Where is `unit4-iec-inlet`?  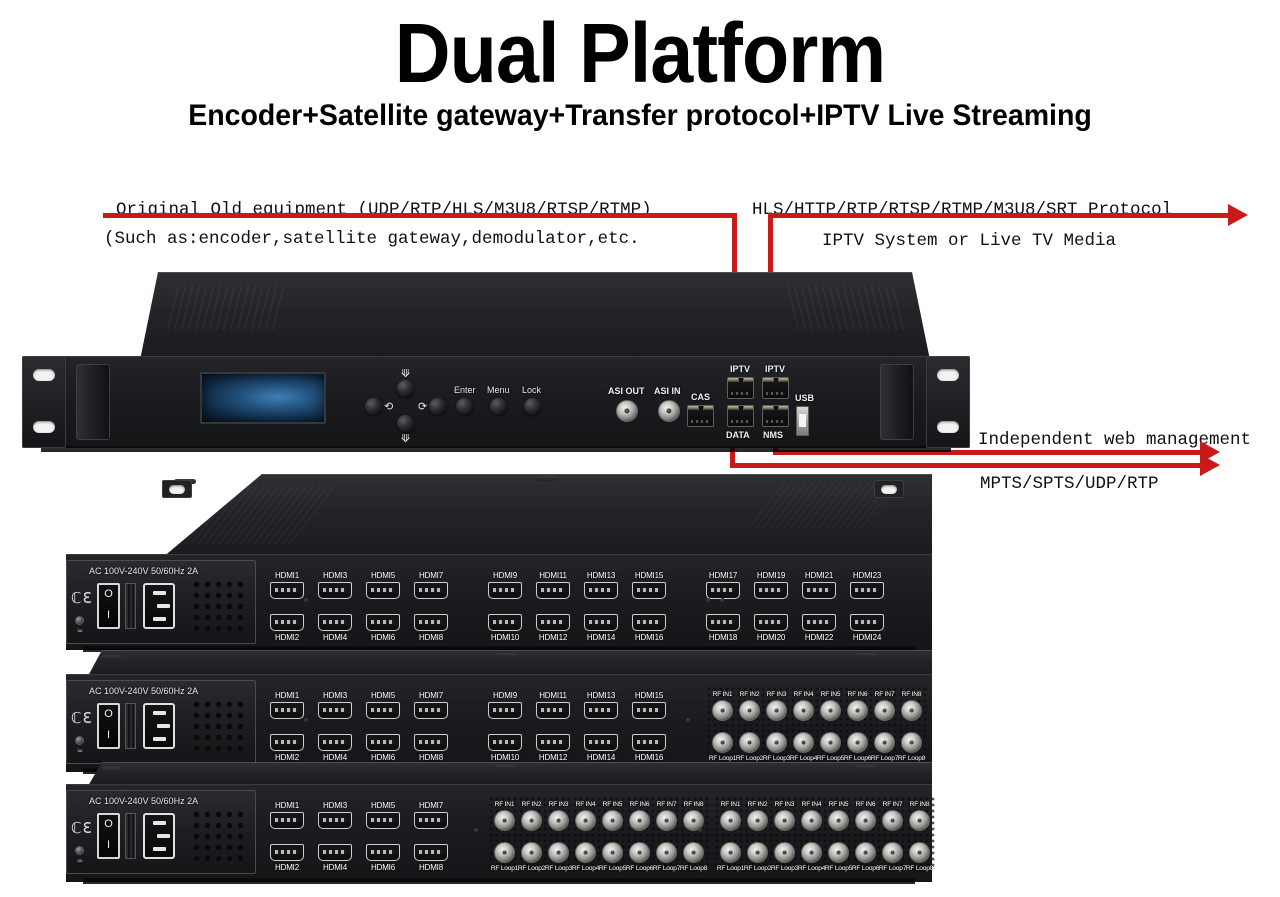 unit4-iec-inlet is located at coordinates (159, 836).